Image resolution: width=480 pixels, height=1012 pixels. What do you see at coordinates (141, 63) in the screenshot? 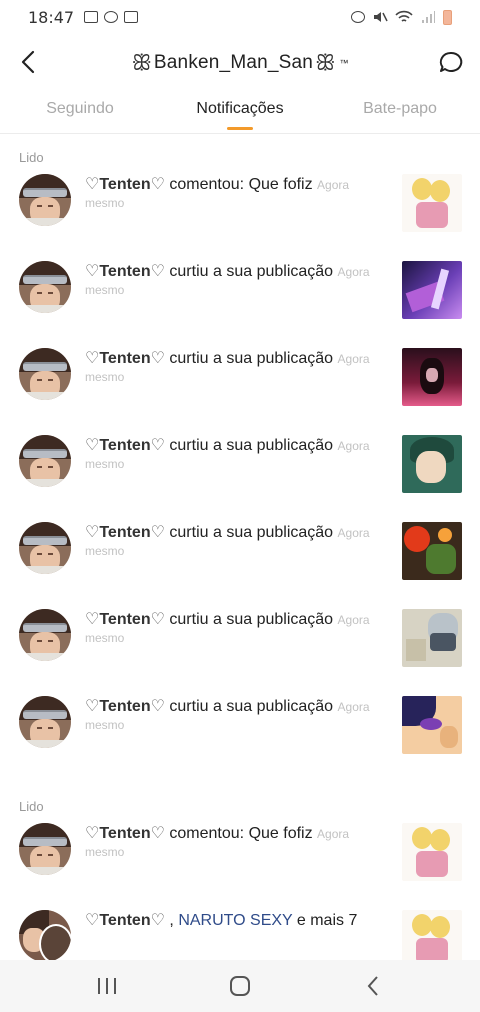
I see `flourish-left-icon: ꕥ` at bounding box center [141, 63].